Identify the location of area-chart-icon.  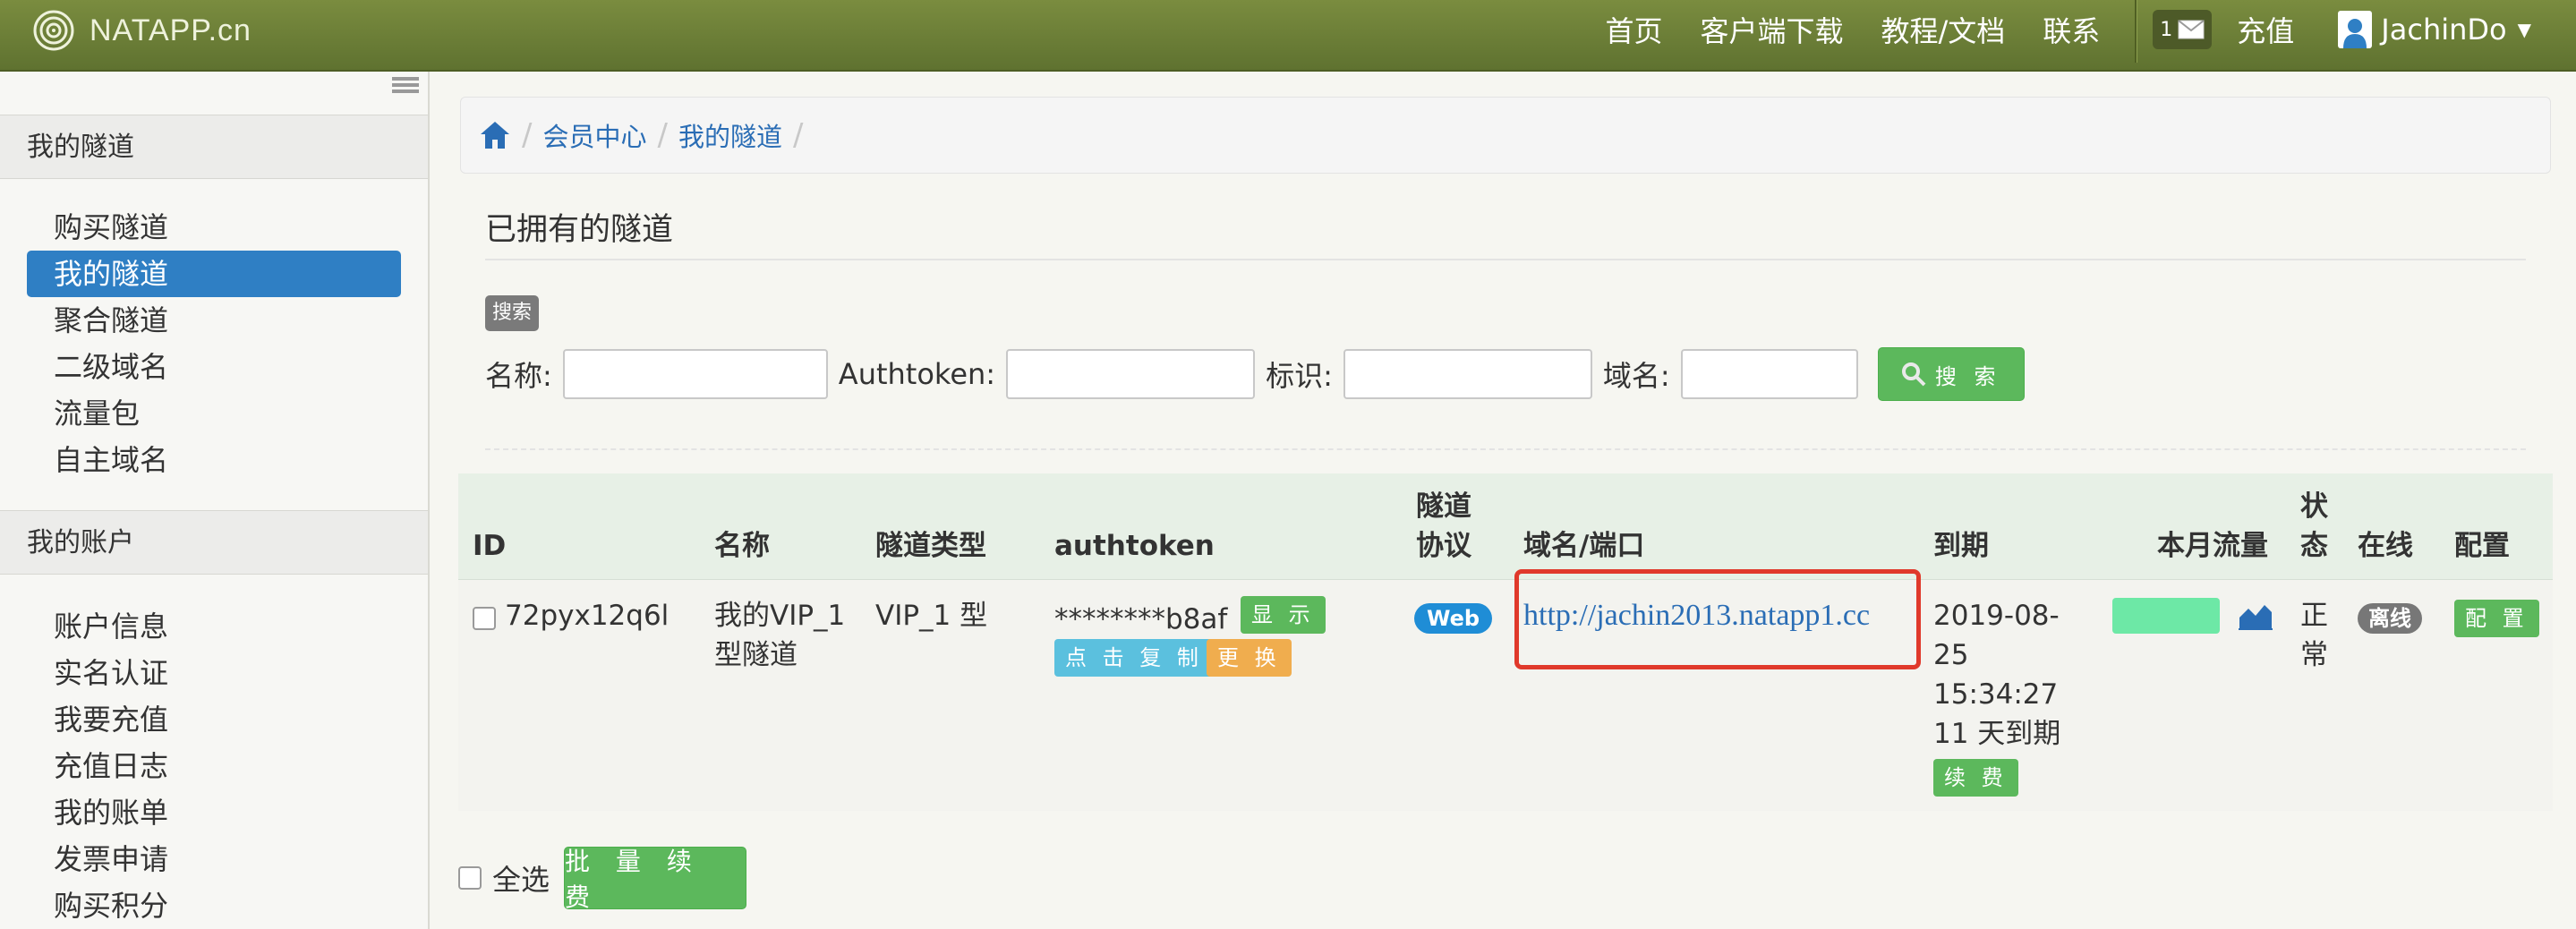
(2255, 615).